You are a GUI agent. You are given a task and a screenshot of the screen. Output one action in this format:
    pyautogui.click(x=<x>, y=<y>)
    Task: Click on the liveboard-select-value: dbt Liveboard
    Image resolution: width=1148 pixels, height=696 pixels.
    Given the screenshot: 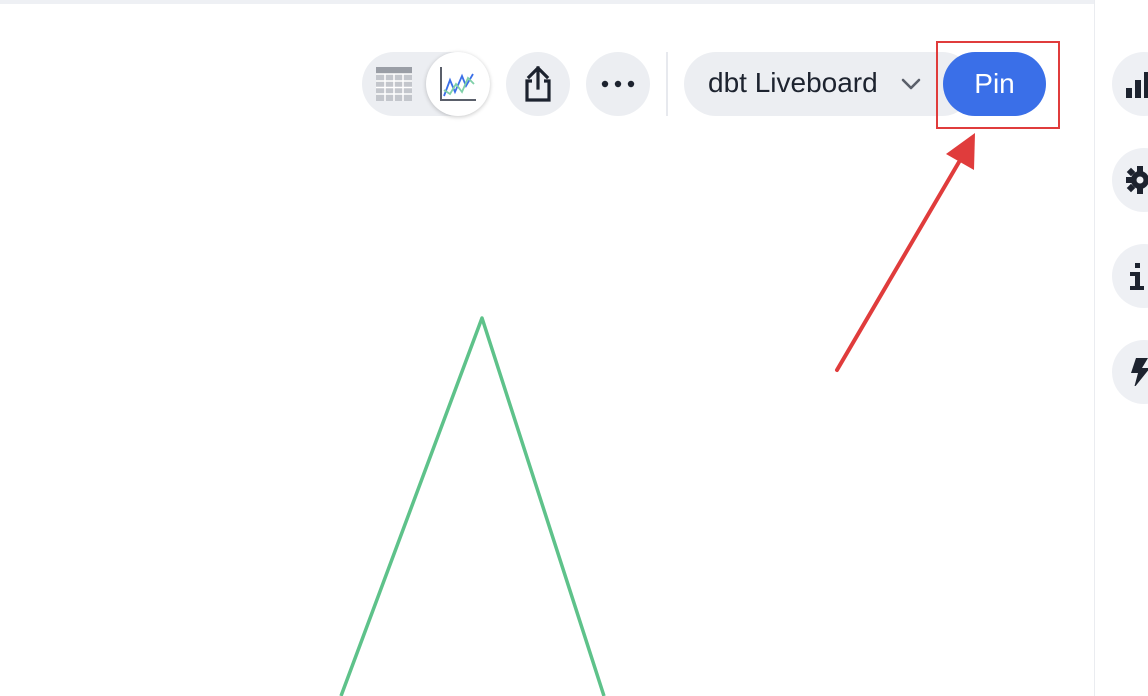 What is the action you would take?
    pyautogui.click(x=793, y=82)
    